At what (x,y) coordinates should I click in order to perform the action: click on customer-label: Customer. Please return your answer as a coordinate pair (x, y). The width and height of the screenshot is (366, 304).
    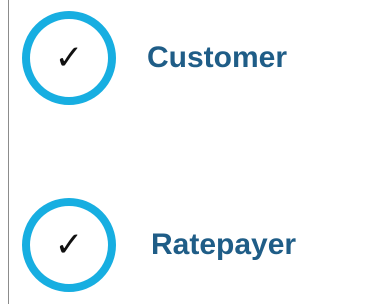
    Looking at the image, I should click on (217, 57).